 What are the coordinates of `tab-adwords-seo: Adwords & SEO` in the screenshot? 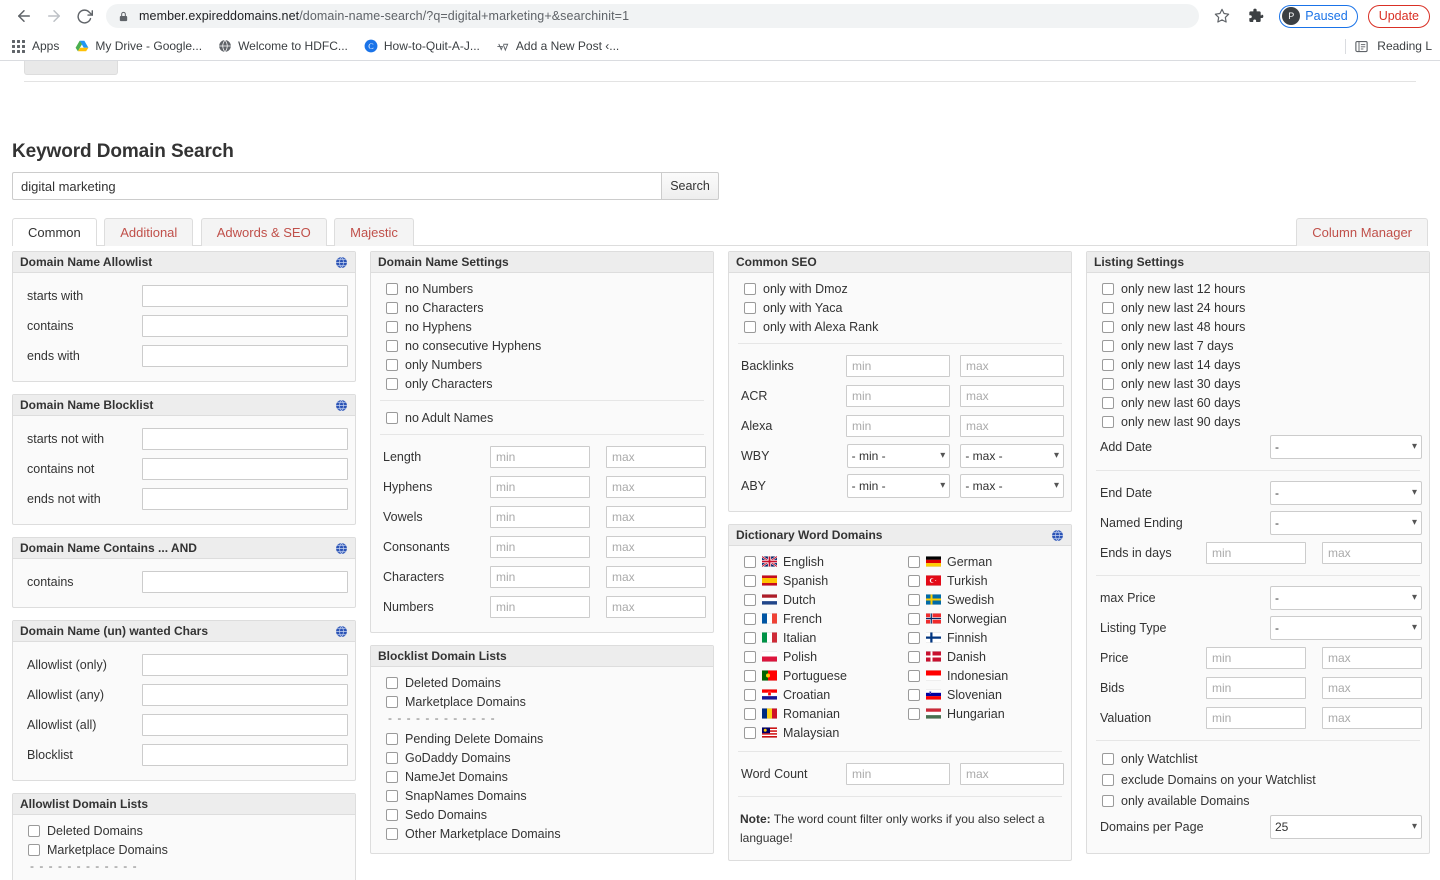 It's located at (263, 232).